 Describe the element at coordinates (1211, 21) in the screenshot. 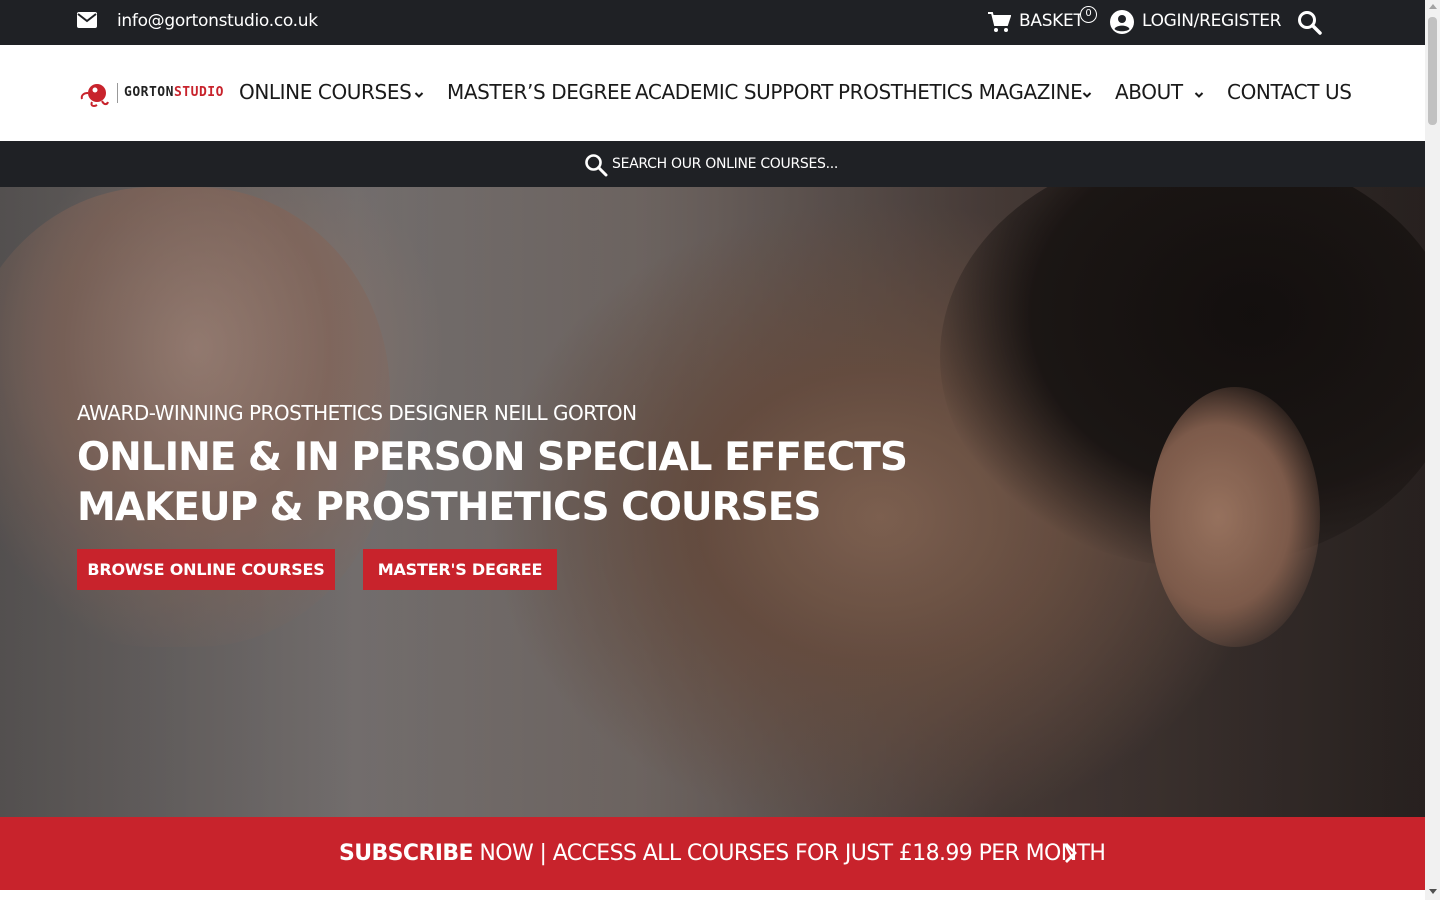

I see `login-register-link: LOGIN/REGISTER` at that location.